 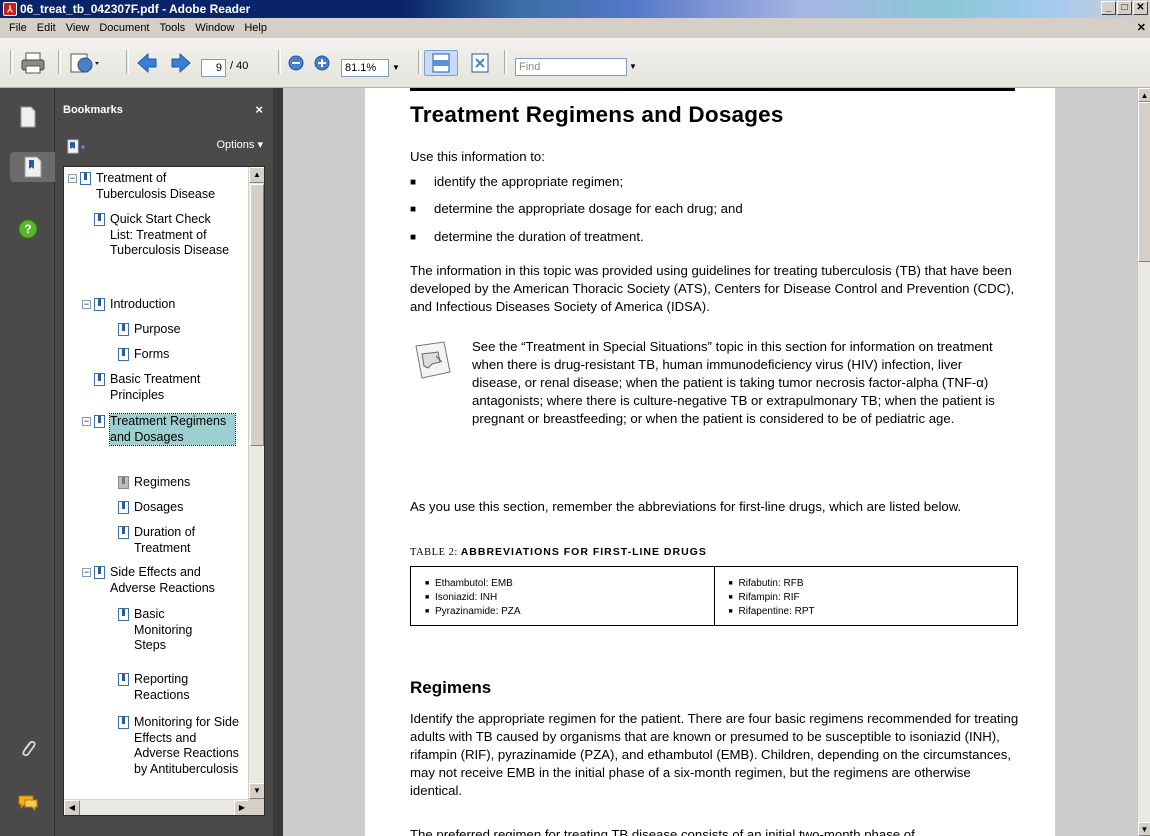 What do you see at coordinates (322, 63) in the screenshot?
I see `zoom-in-icon` at bounding box center [322, 63].